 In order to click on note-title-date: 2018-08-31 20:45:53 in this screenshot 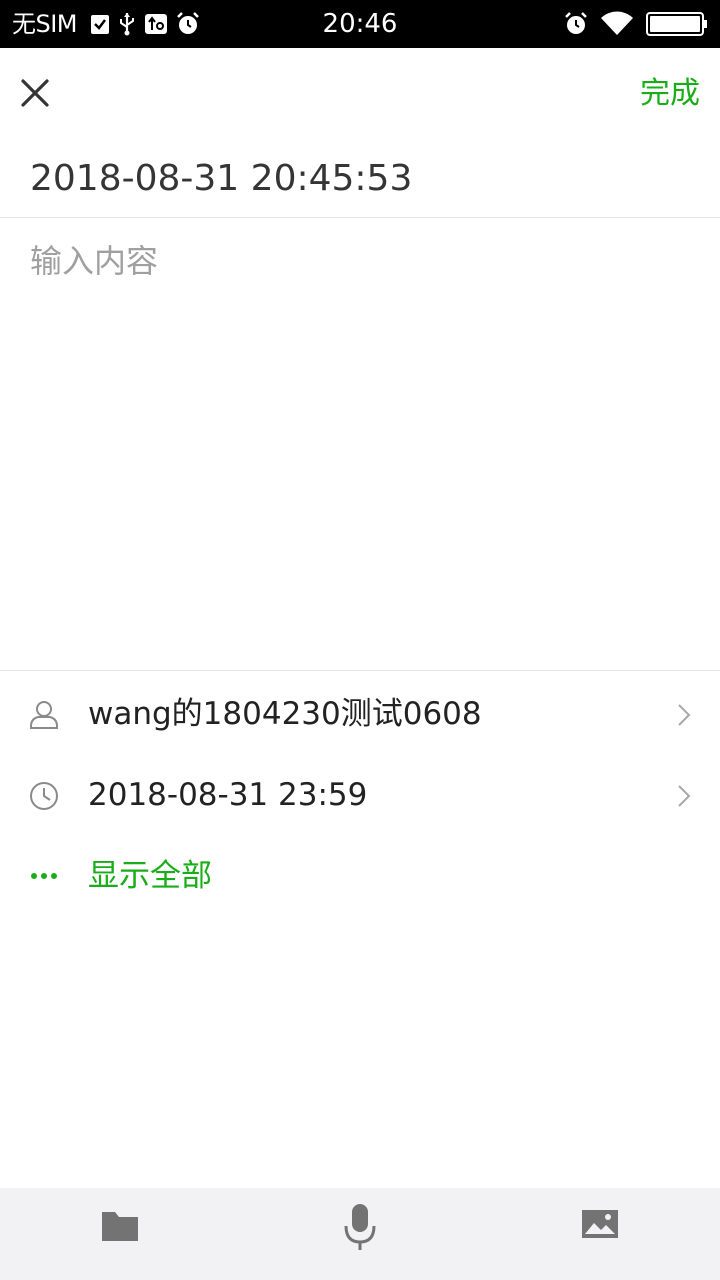, I will do `click(221, 179)`.